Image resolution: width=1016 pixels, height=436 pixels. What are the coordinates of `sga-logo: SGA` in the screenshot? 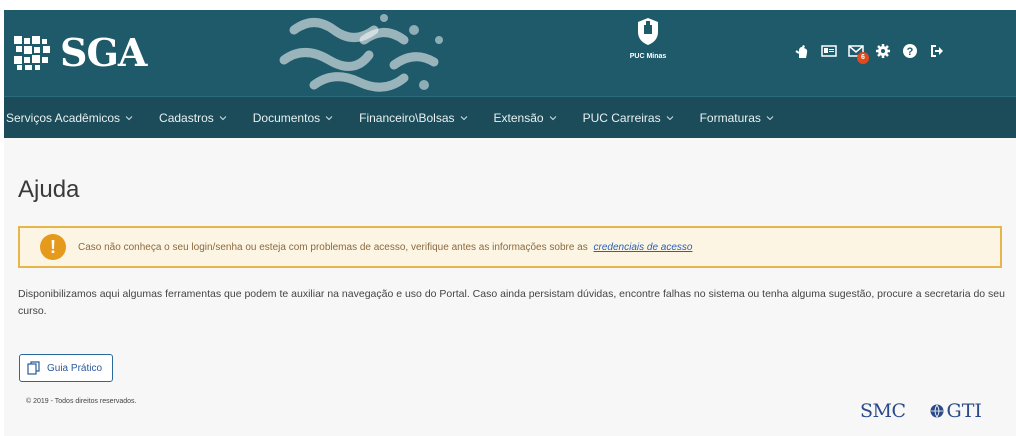 It's located at (80, 52).